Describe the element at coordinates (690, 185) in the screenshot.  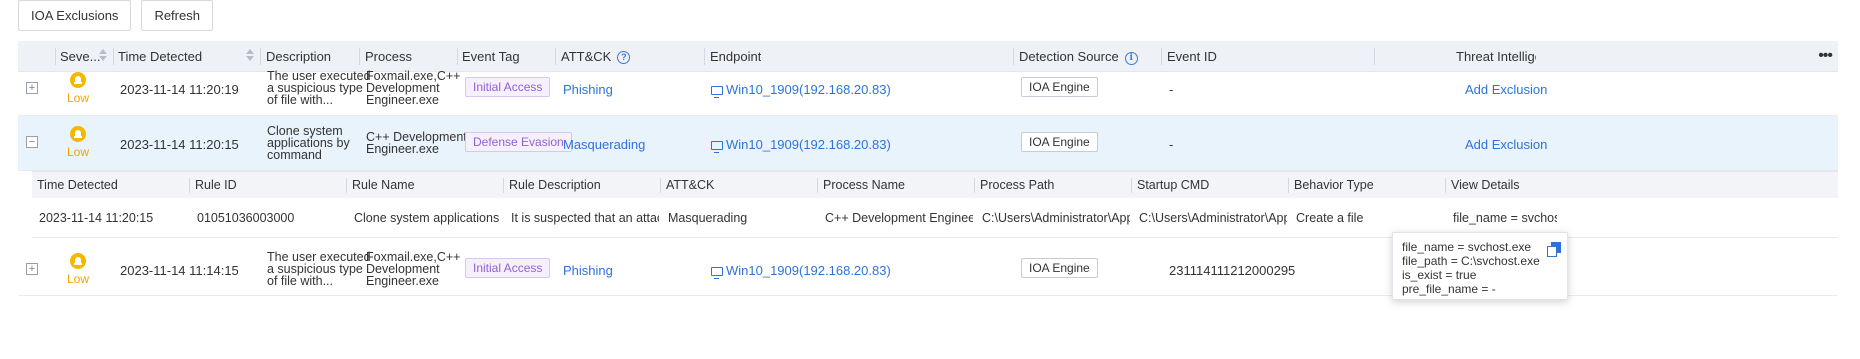
I see `detail-column-attck: ATT&CK` at that location.